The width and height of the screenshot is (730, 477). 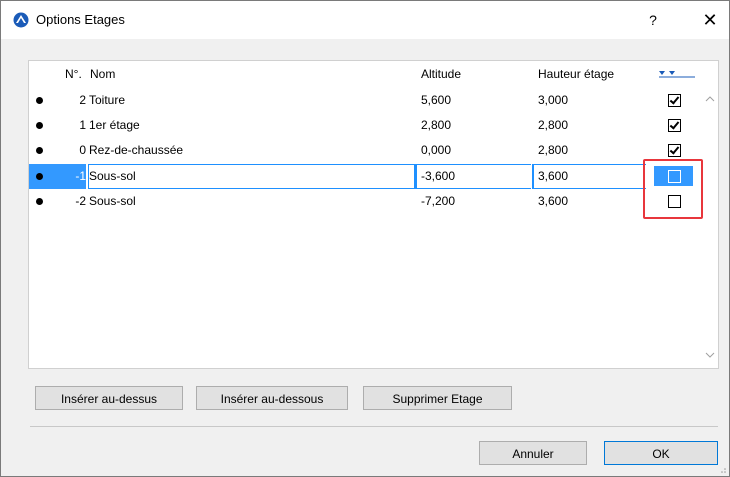 I want to click on table-row-selected: -1 Sous-sol -3,600 3,600, so click(x=364, y=177).